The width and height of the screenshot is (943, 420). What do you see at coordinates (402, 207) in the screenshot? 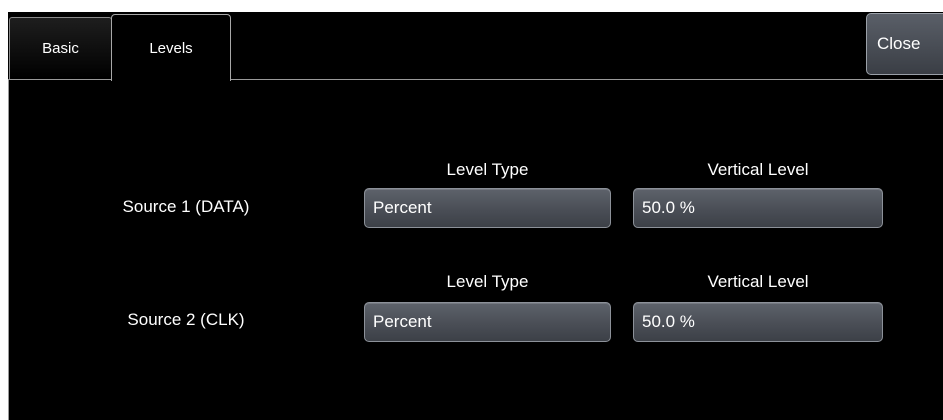
I see `source-1-level-type-value: Percent` at bounding box center [402, 207].